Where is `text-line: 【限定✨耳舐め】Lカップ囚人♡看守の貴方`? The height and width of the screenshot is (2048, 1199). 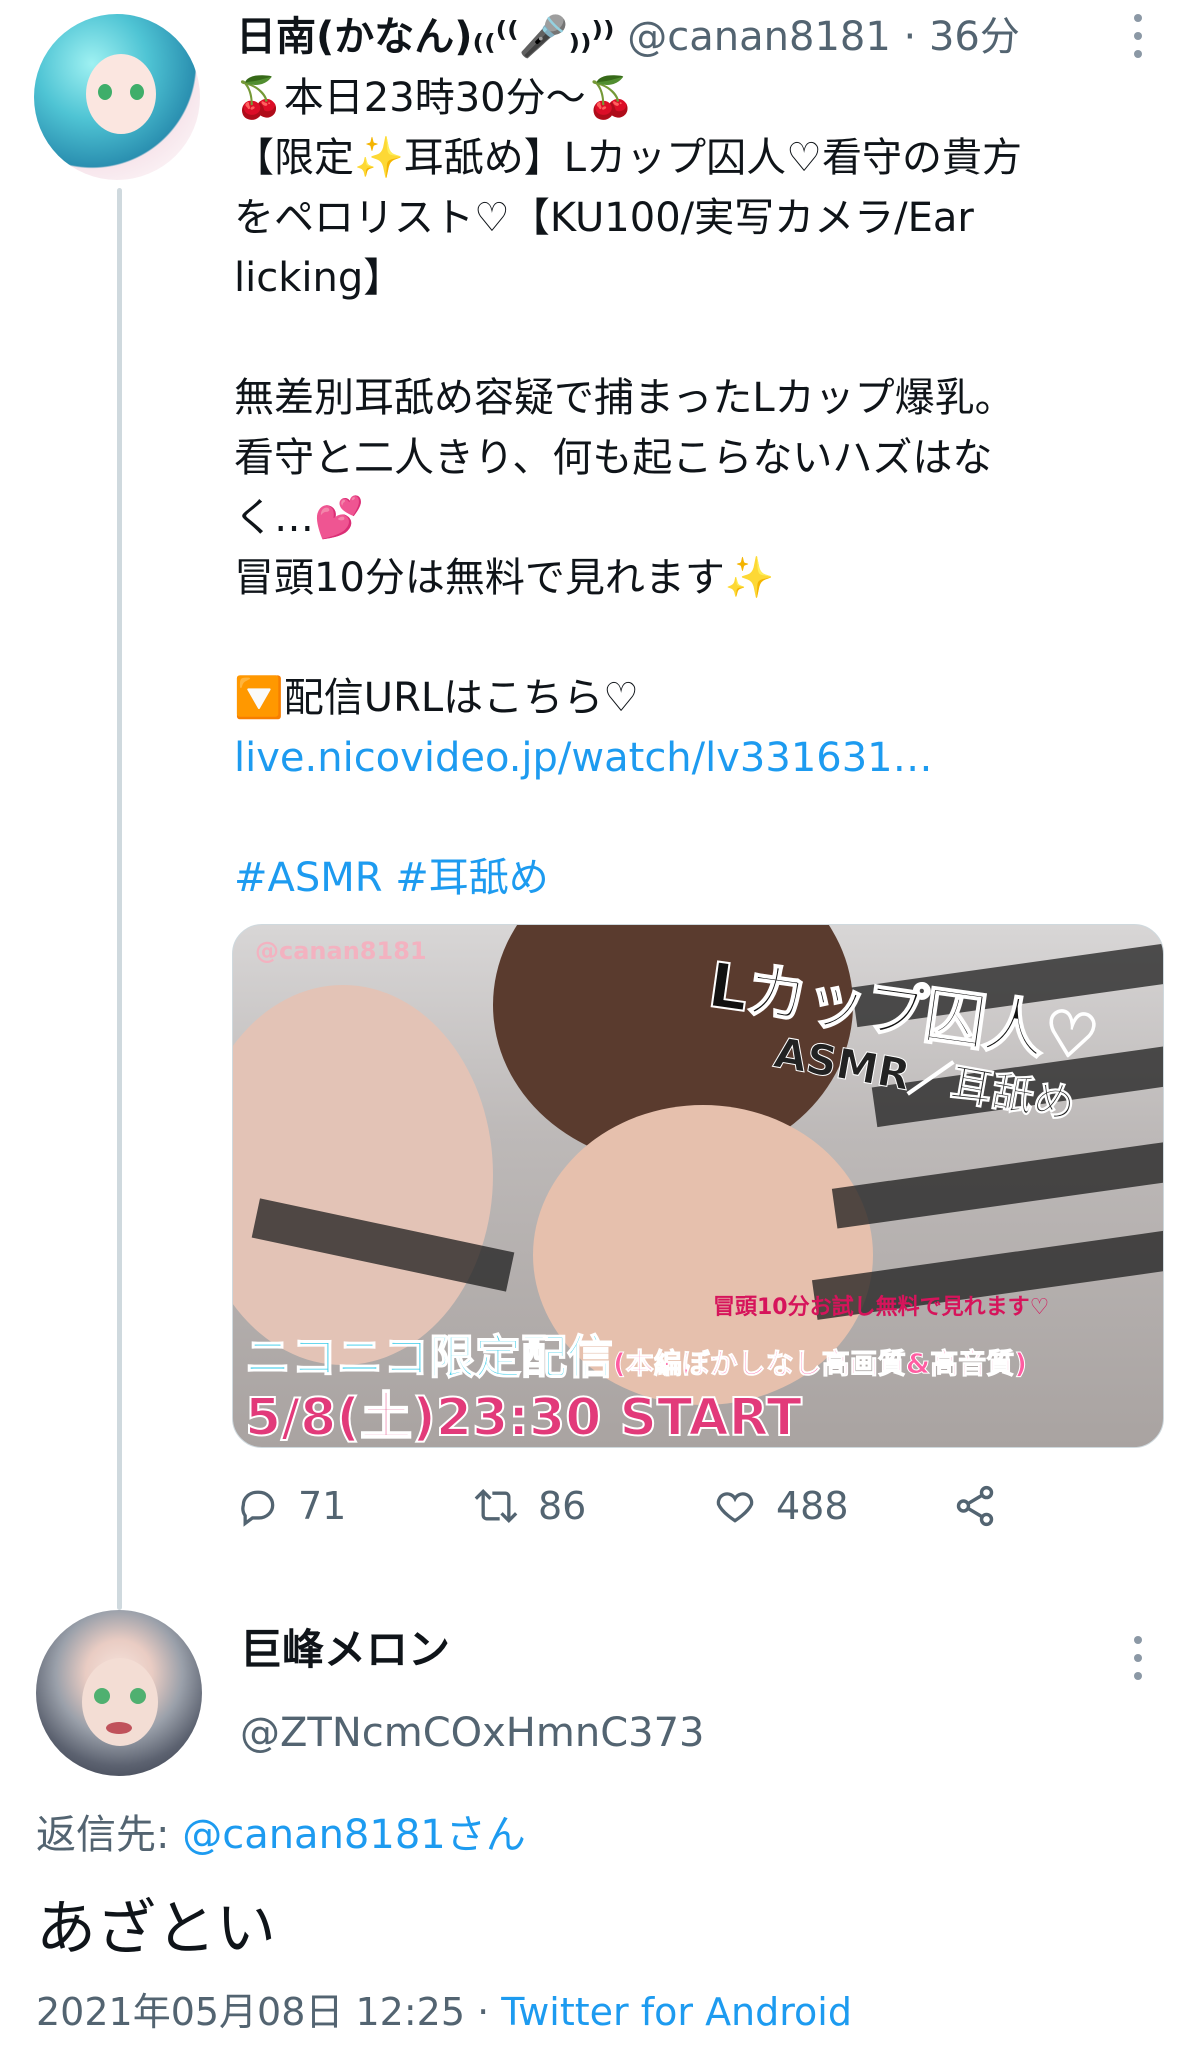
text-line: 【限定✨耳舐め】Lカップ囚人♡看守の貴方 is located at coordinates (628, 158).